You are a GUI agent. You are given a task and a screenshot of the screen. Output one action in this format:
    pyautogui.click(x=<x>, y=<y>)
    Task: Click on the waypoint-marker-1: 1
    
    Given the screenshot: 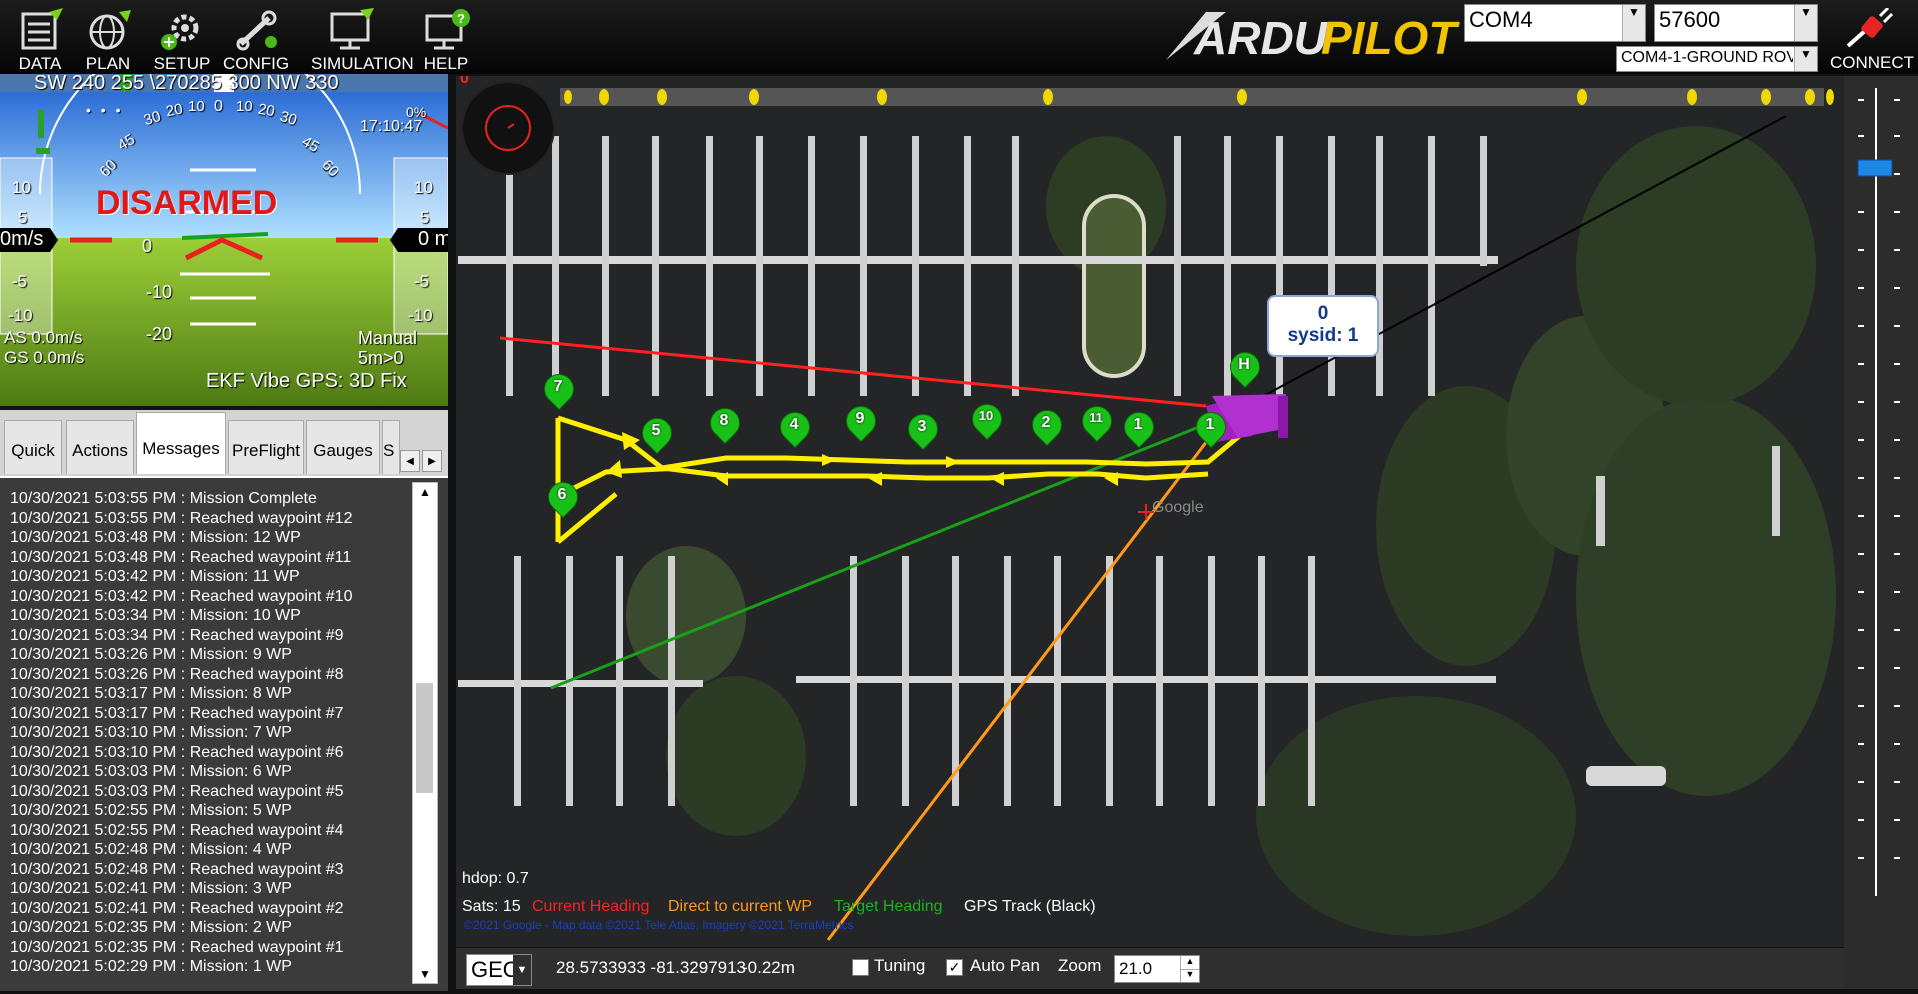 What is the action you would take?
    pyautogui.click(x=1139, y=428)
    